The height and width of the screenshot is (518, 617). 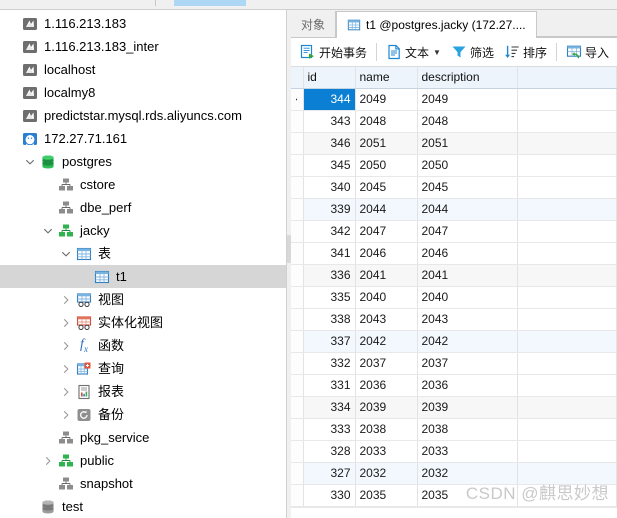 I want to click on table-row: 343 2048 2048, so click(x=454, y=121).